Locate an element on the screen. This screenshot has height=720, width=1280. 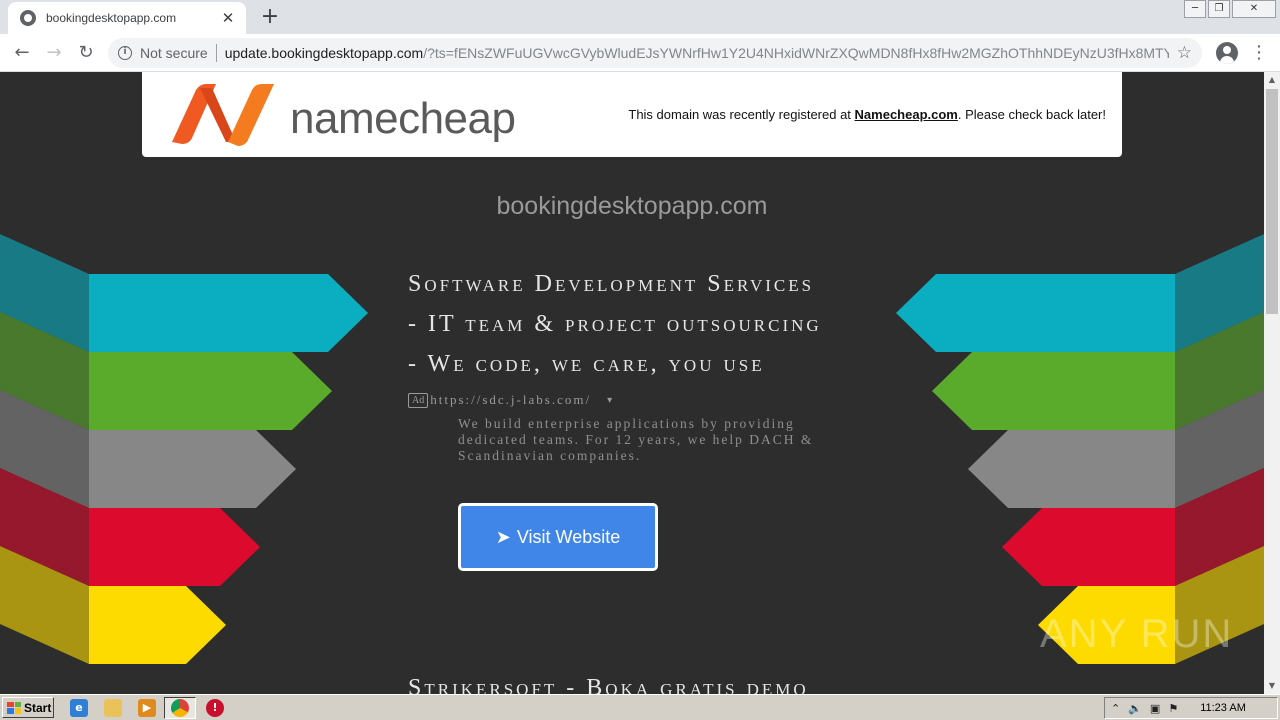
bookmark-star-icon: ☆ is located at coordinates (1184, 53).